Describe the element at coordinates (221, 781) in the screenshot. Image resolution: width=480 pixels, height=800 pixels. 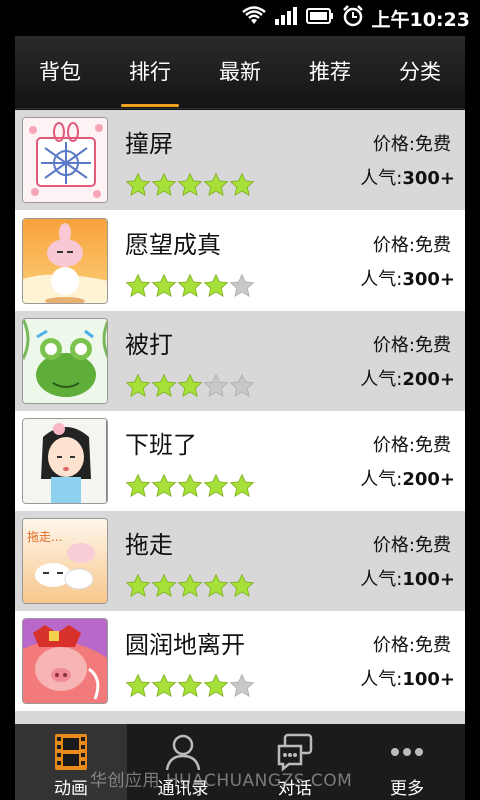
I see `watermark: 华创应用 HUACHUANGZS.COM` at that location.